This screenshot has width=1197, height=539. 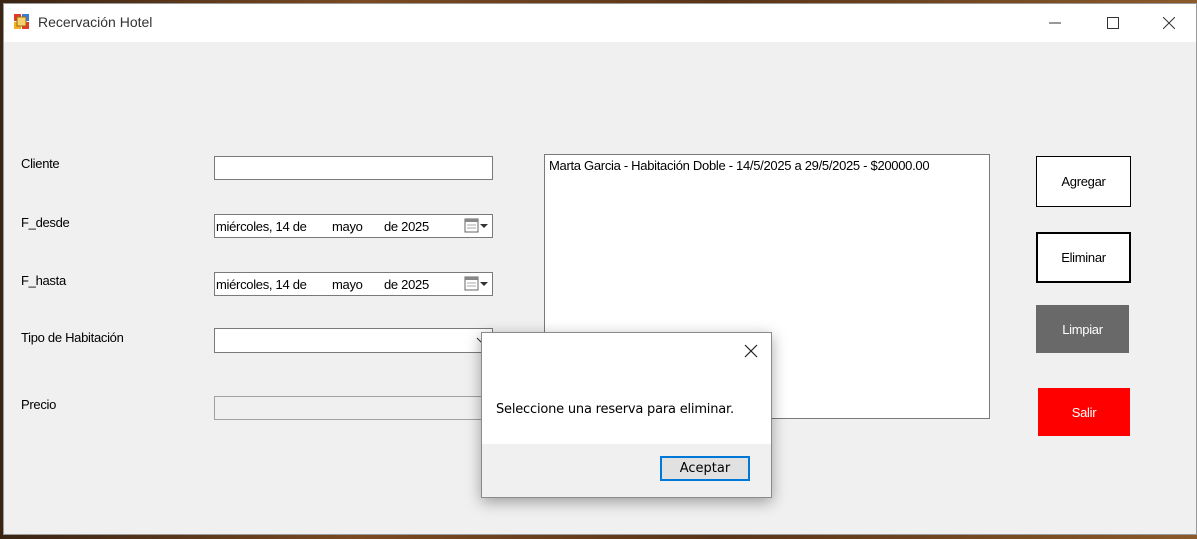 What do you see at coordinates (615, 409) in the screenshot?
I see `dialog-message: Seleccione una reserva para eliminar.` at bounding box center [615, 409].